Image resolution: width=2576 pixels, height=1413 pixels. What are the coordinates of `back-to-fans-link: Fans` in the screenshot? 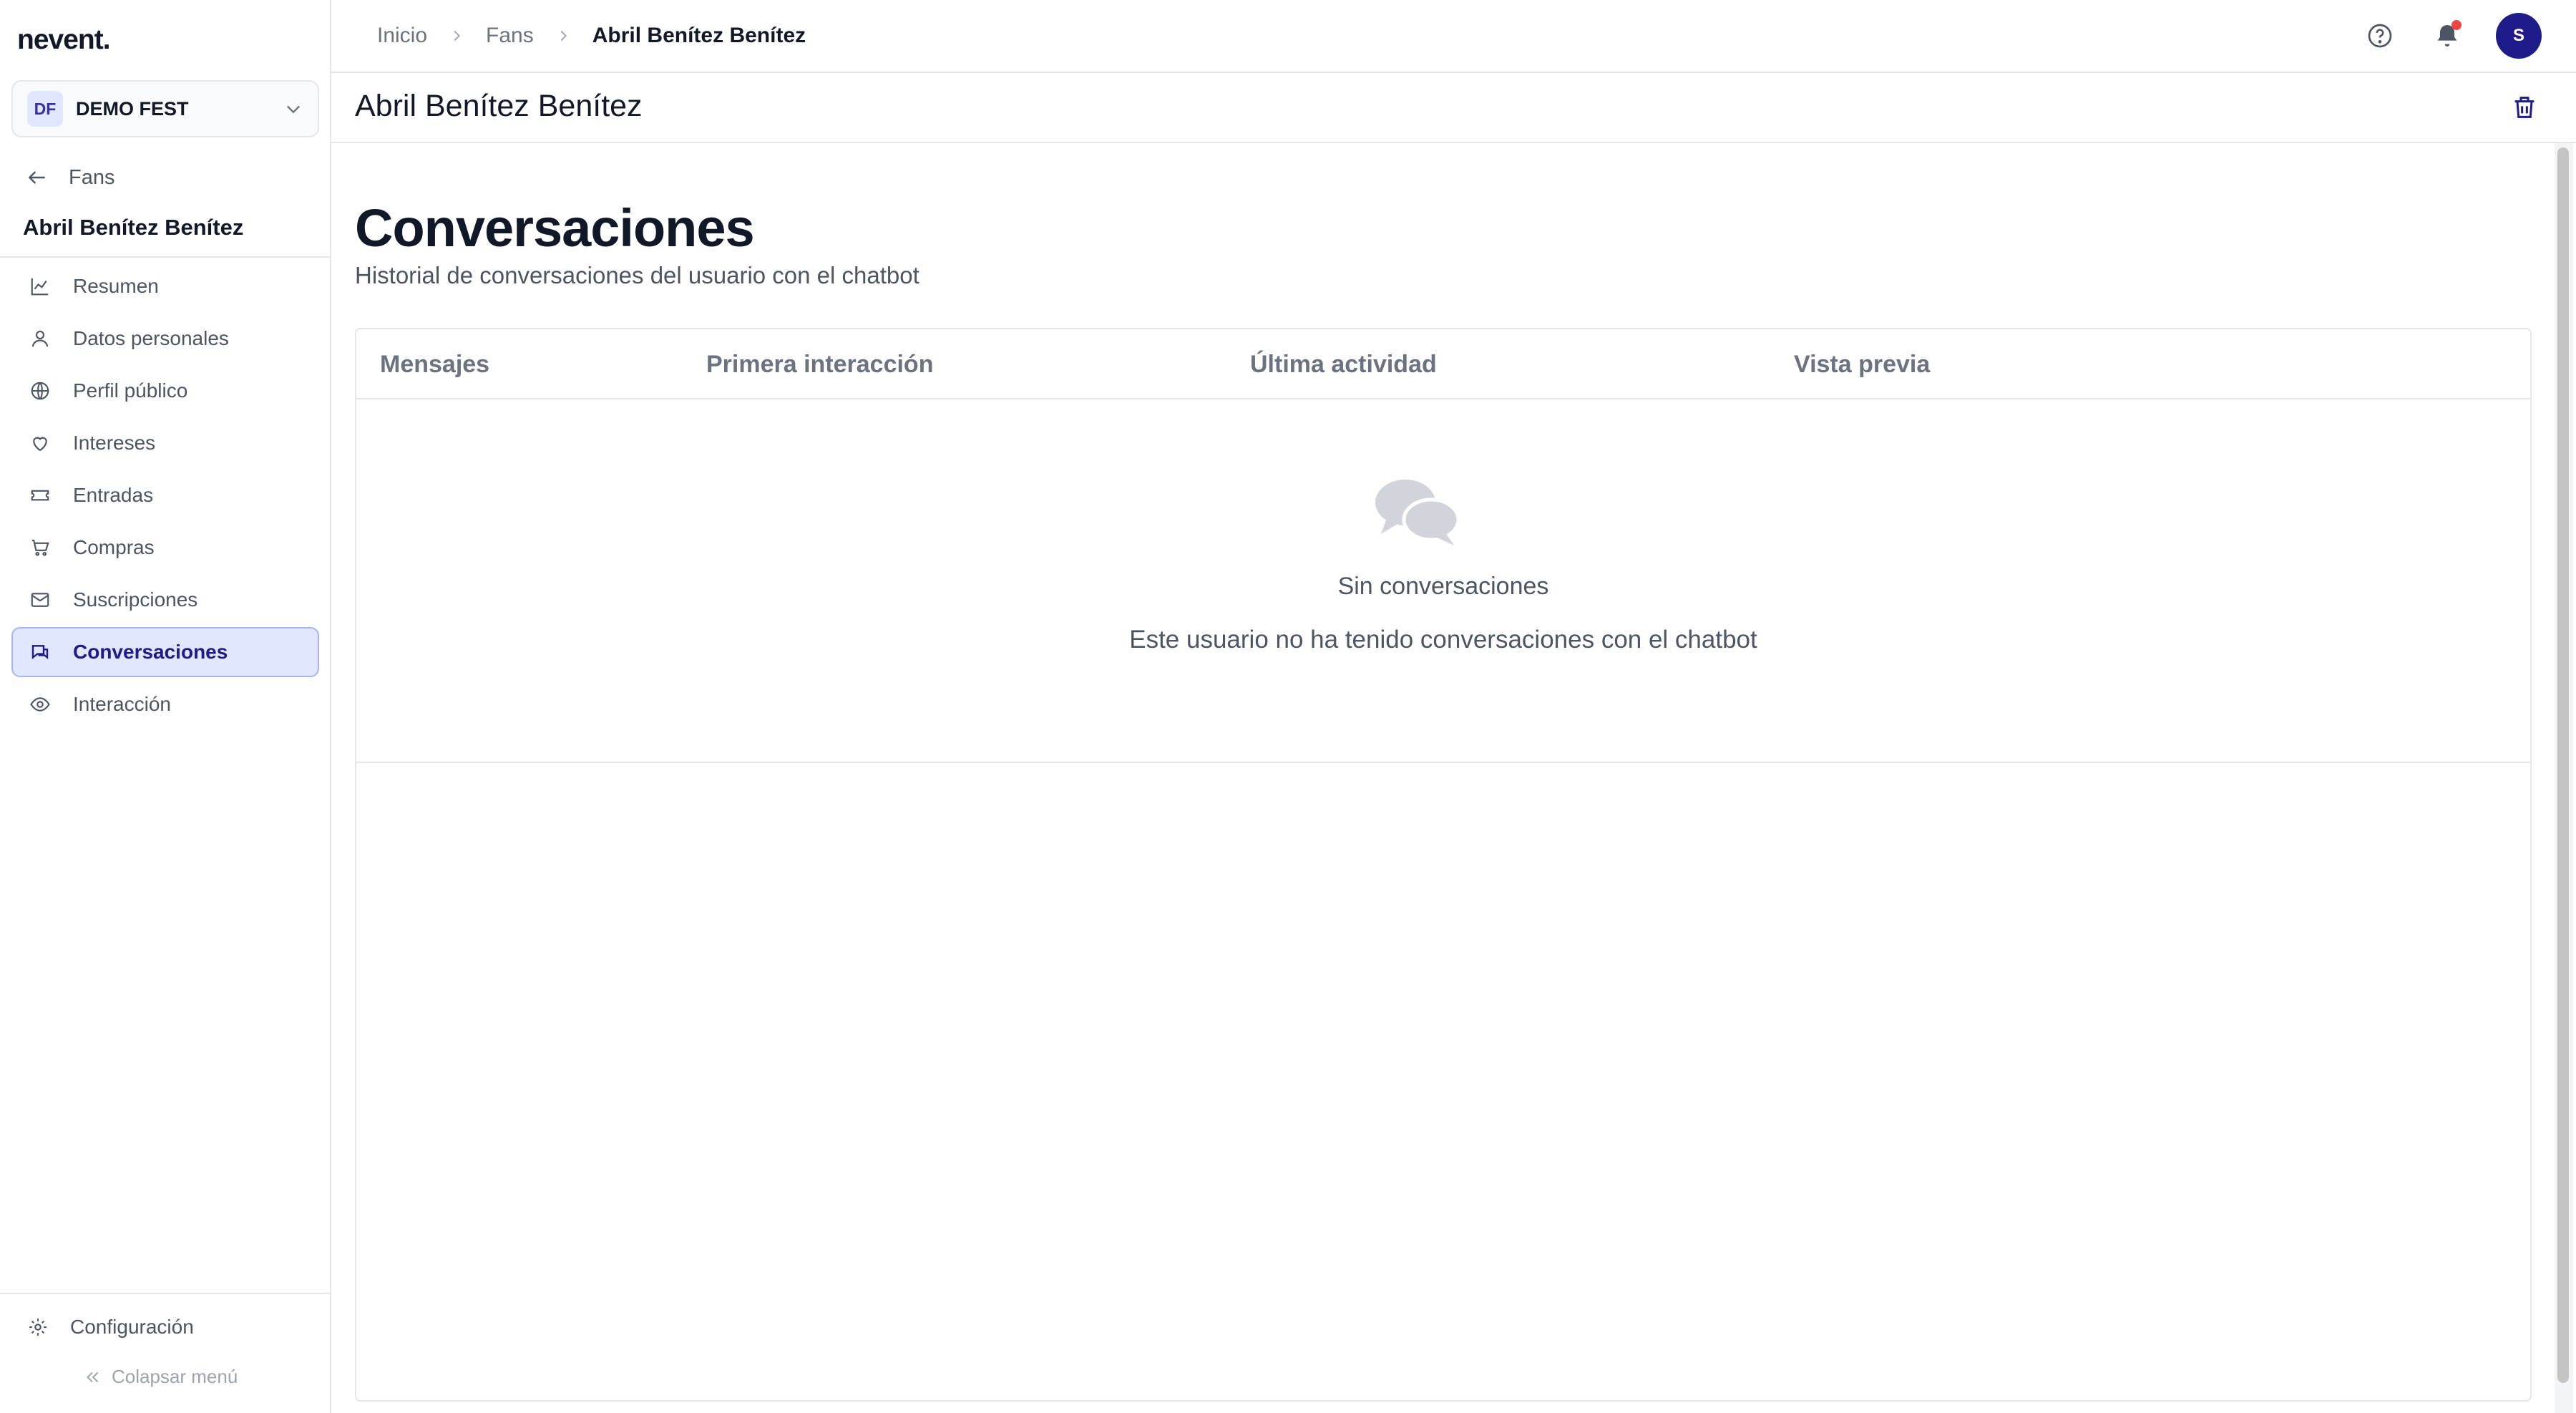 It's located at (70, 177).